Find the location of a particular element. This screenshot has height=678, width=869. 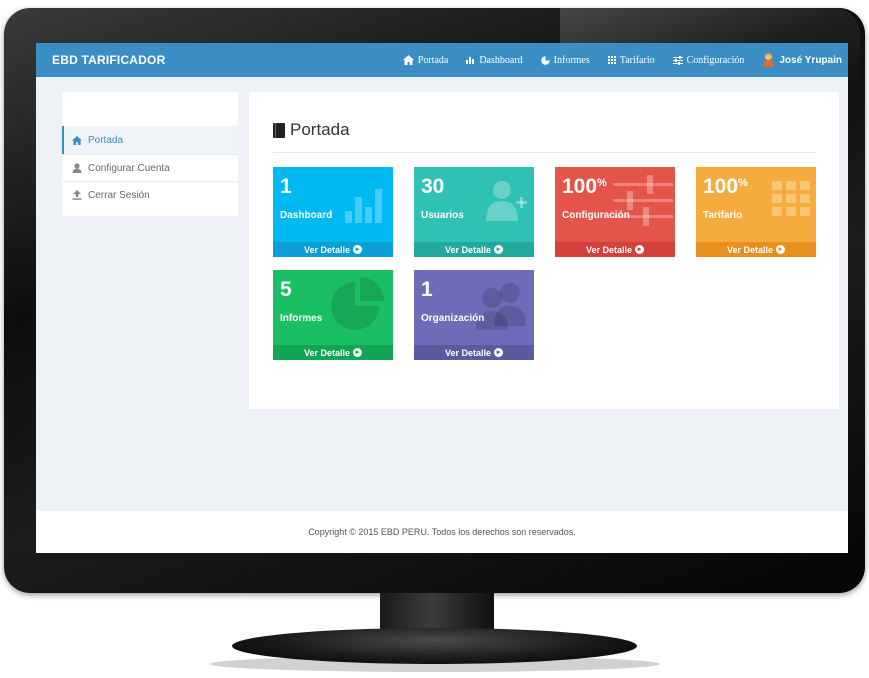

tile-label: Usuarios is located at coordinates (442, 215).